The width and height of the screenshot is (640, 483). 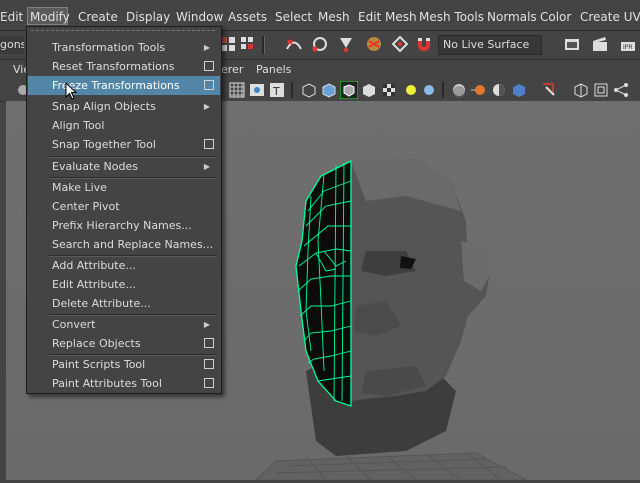 What do you see at coordinates (512, 17) in the screenshot?
I see `menu-normals: Normals` at bounding box center [512, 17].